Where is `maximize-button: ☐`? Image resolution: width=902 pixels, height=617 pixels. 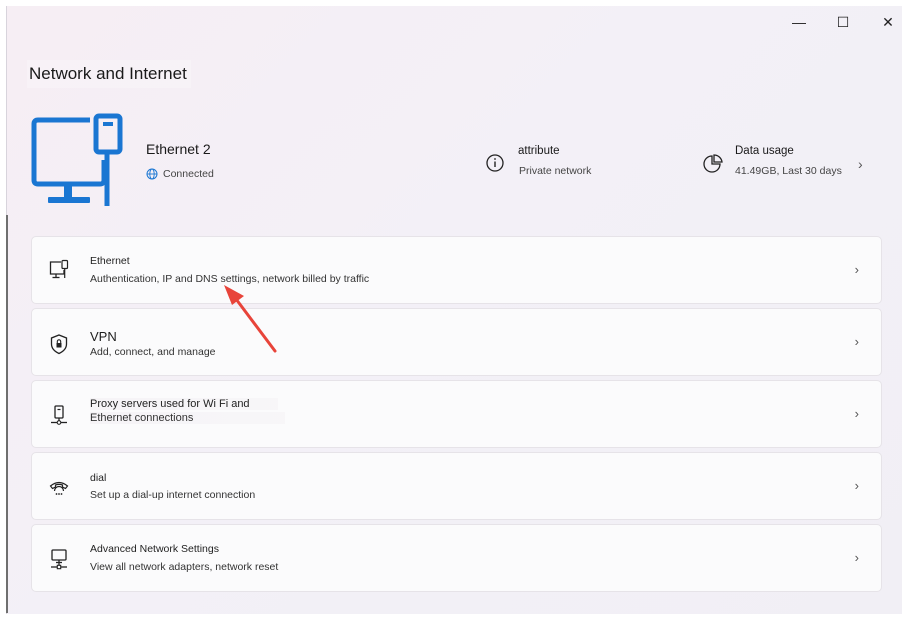 maximize-button: ☐ is located at coordinates (843, 22).